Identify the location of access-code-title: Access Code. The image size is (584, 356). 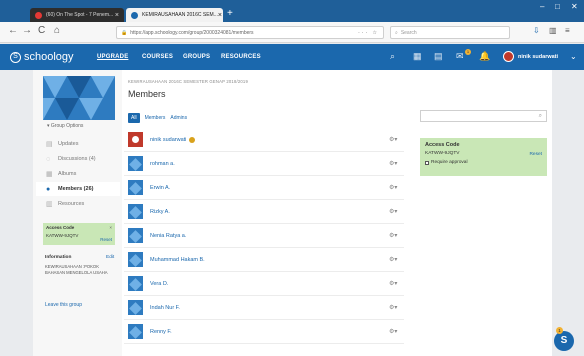
(442, 145).